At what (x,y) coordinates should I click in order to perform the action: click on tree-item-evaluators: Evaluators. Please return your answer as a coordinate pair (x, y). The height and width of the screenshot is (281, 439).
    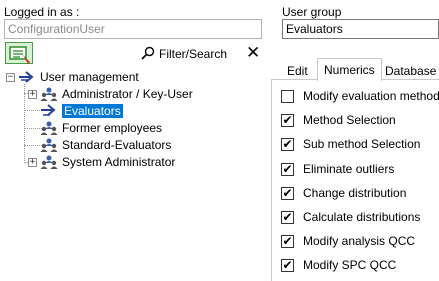
    Looking at the image, I should click on (81, 111).